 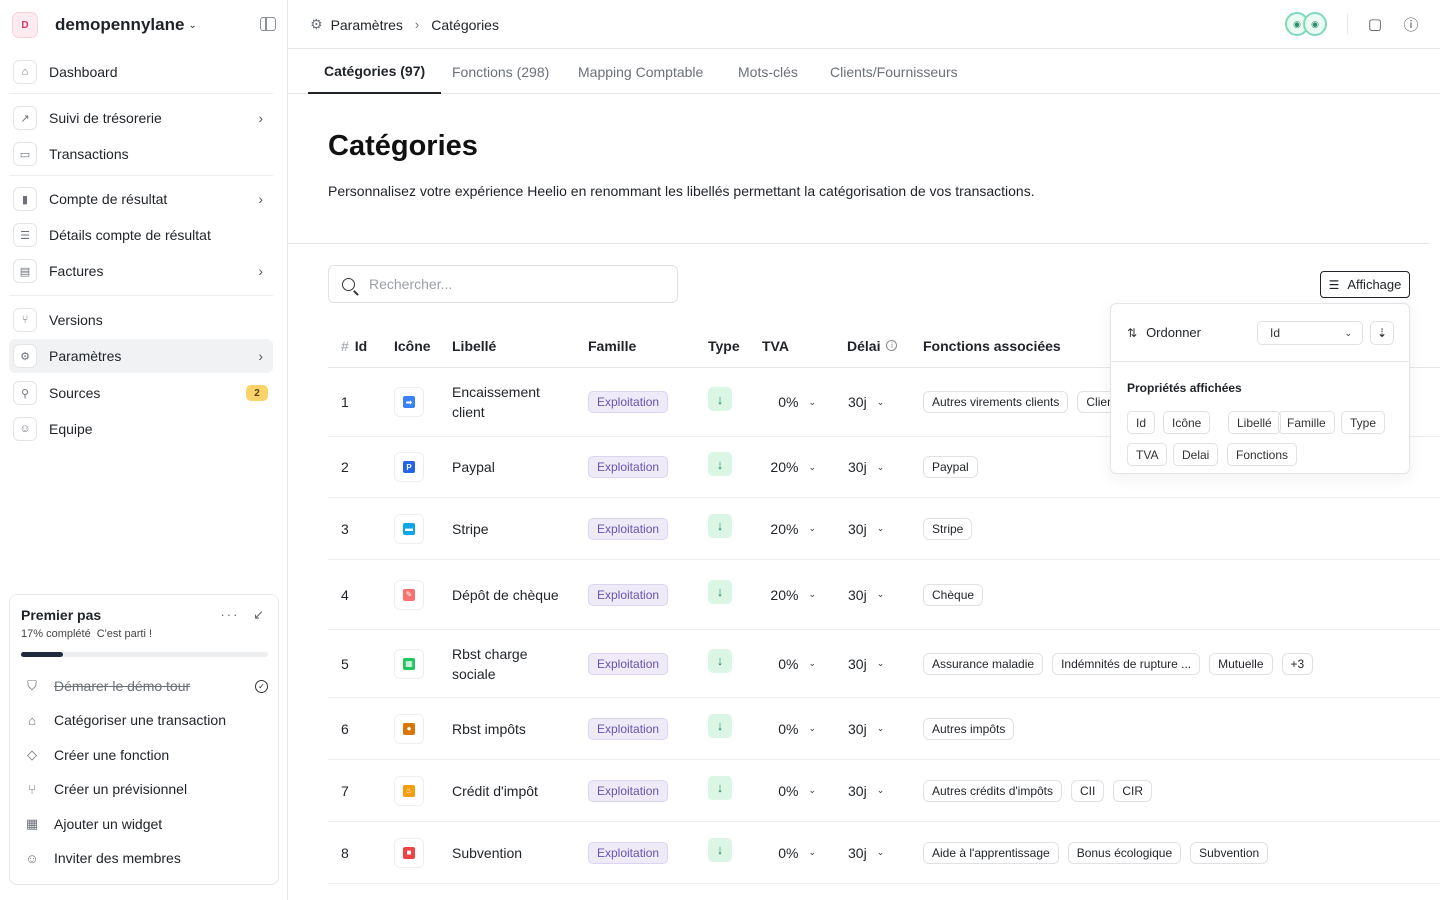 I want to click on row-label: Paypal, so click(x=512, y=467).